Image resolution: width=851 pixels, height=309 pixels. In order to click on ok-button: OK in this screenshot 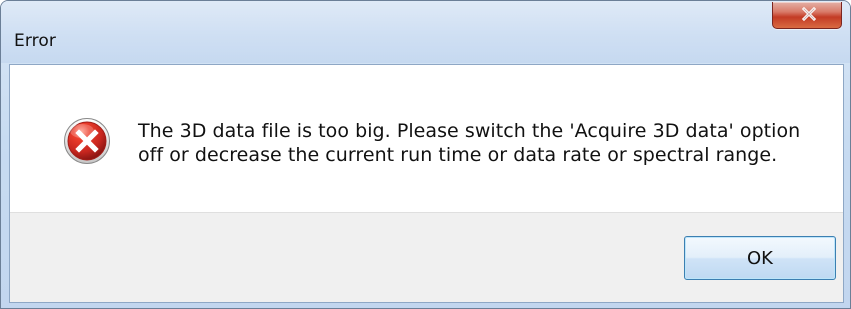, I will do `click(760, 258)`.